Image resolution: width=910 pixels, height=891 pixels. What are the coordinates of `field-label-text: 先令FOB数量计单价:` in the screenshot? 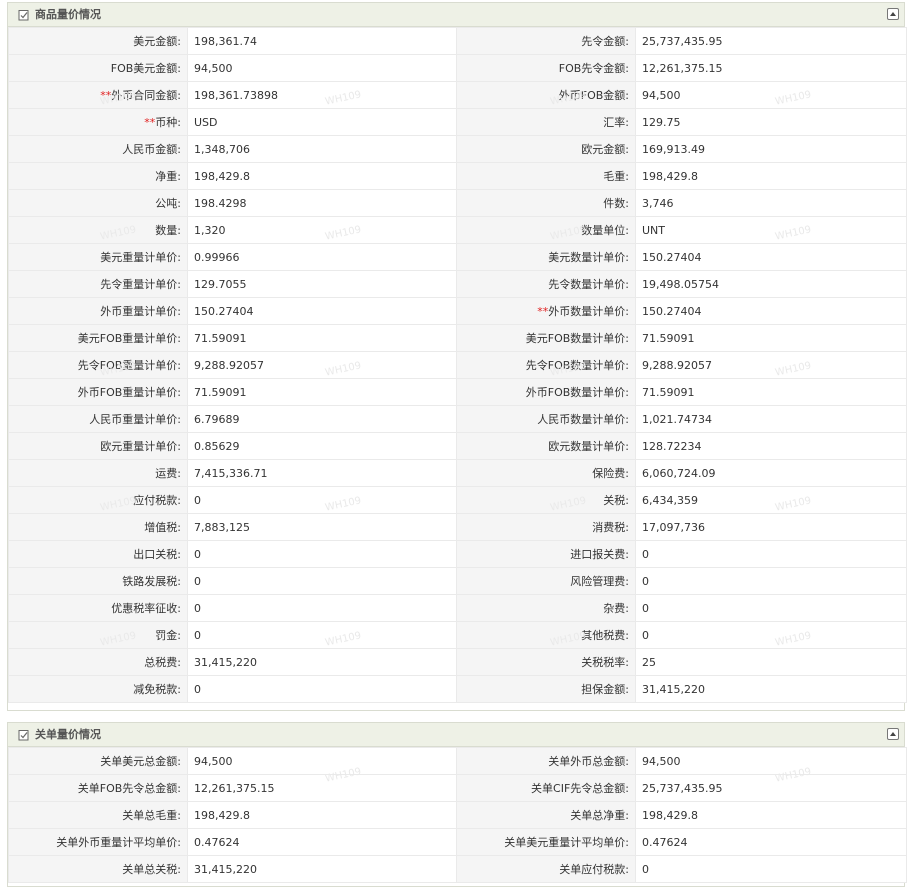 It's located at (577, 365).